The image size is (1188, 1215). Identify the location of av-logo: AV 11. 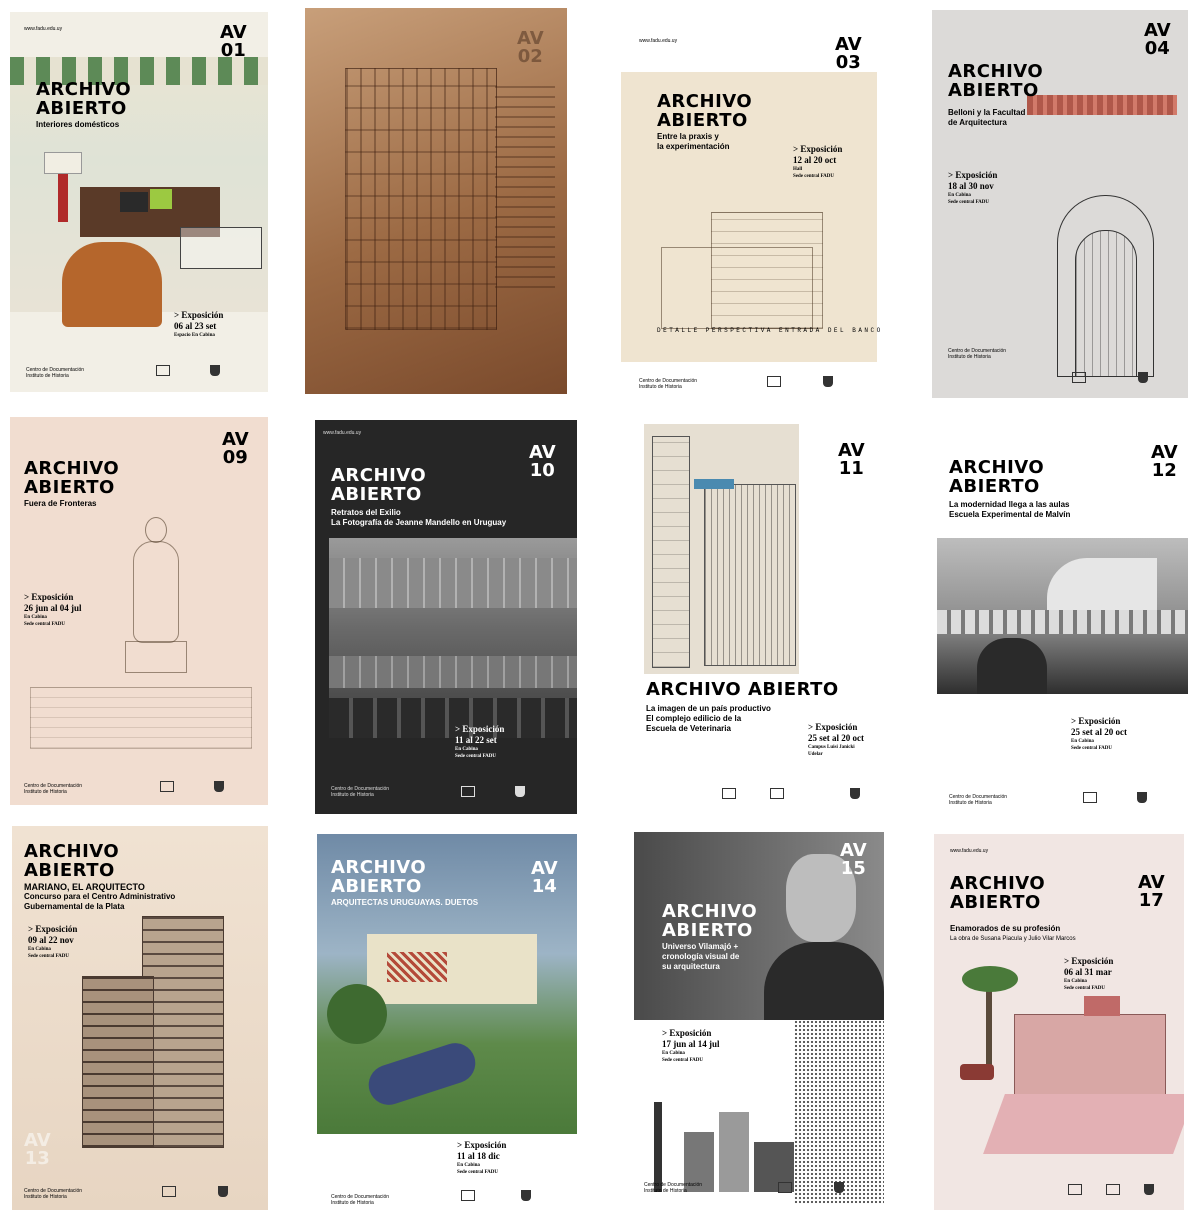
(851, 459).